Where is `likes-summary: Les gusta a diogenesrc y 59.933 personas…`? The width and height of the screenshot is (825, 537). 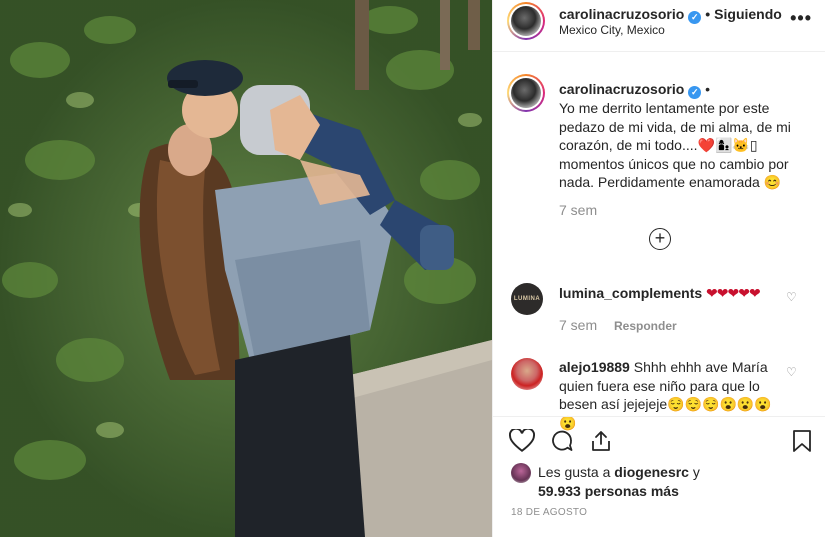
likes-summary: Les gusta a diogenesrc y 59.933 personas… is located at coordinates (638, 482).